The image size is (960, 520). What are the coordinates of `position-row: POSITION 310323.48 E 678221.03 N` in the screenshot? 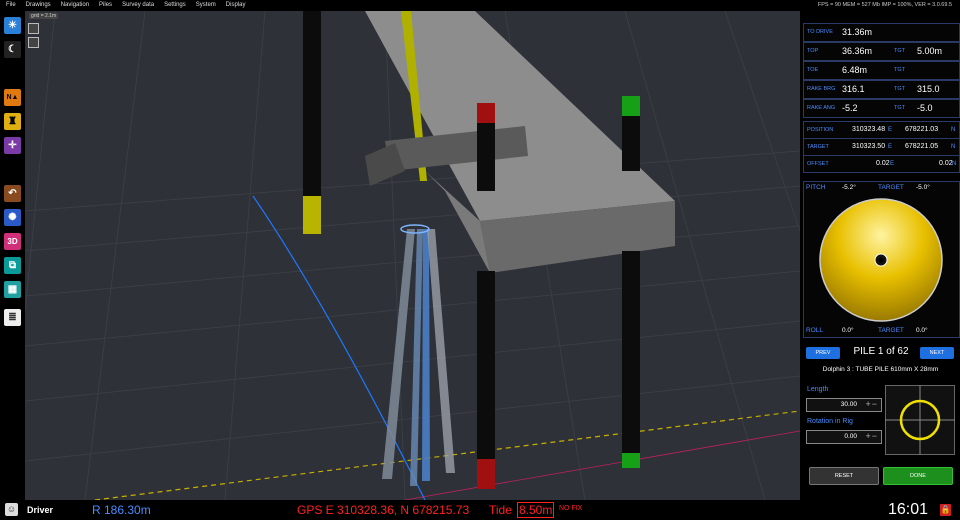 It's located at (881, 130).